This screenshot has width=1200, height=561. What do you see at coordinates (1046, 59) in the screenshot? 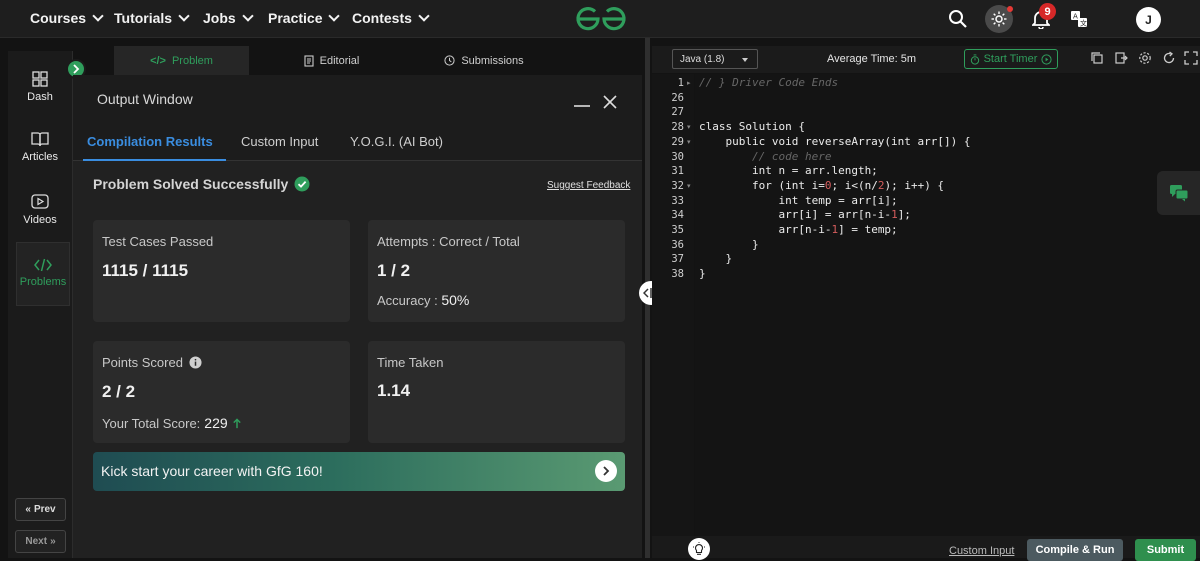
I see `play-circle-icon` at bounding box center [1046, 59].